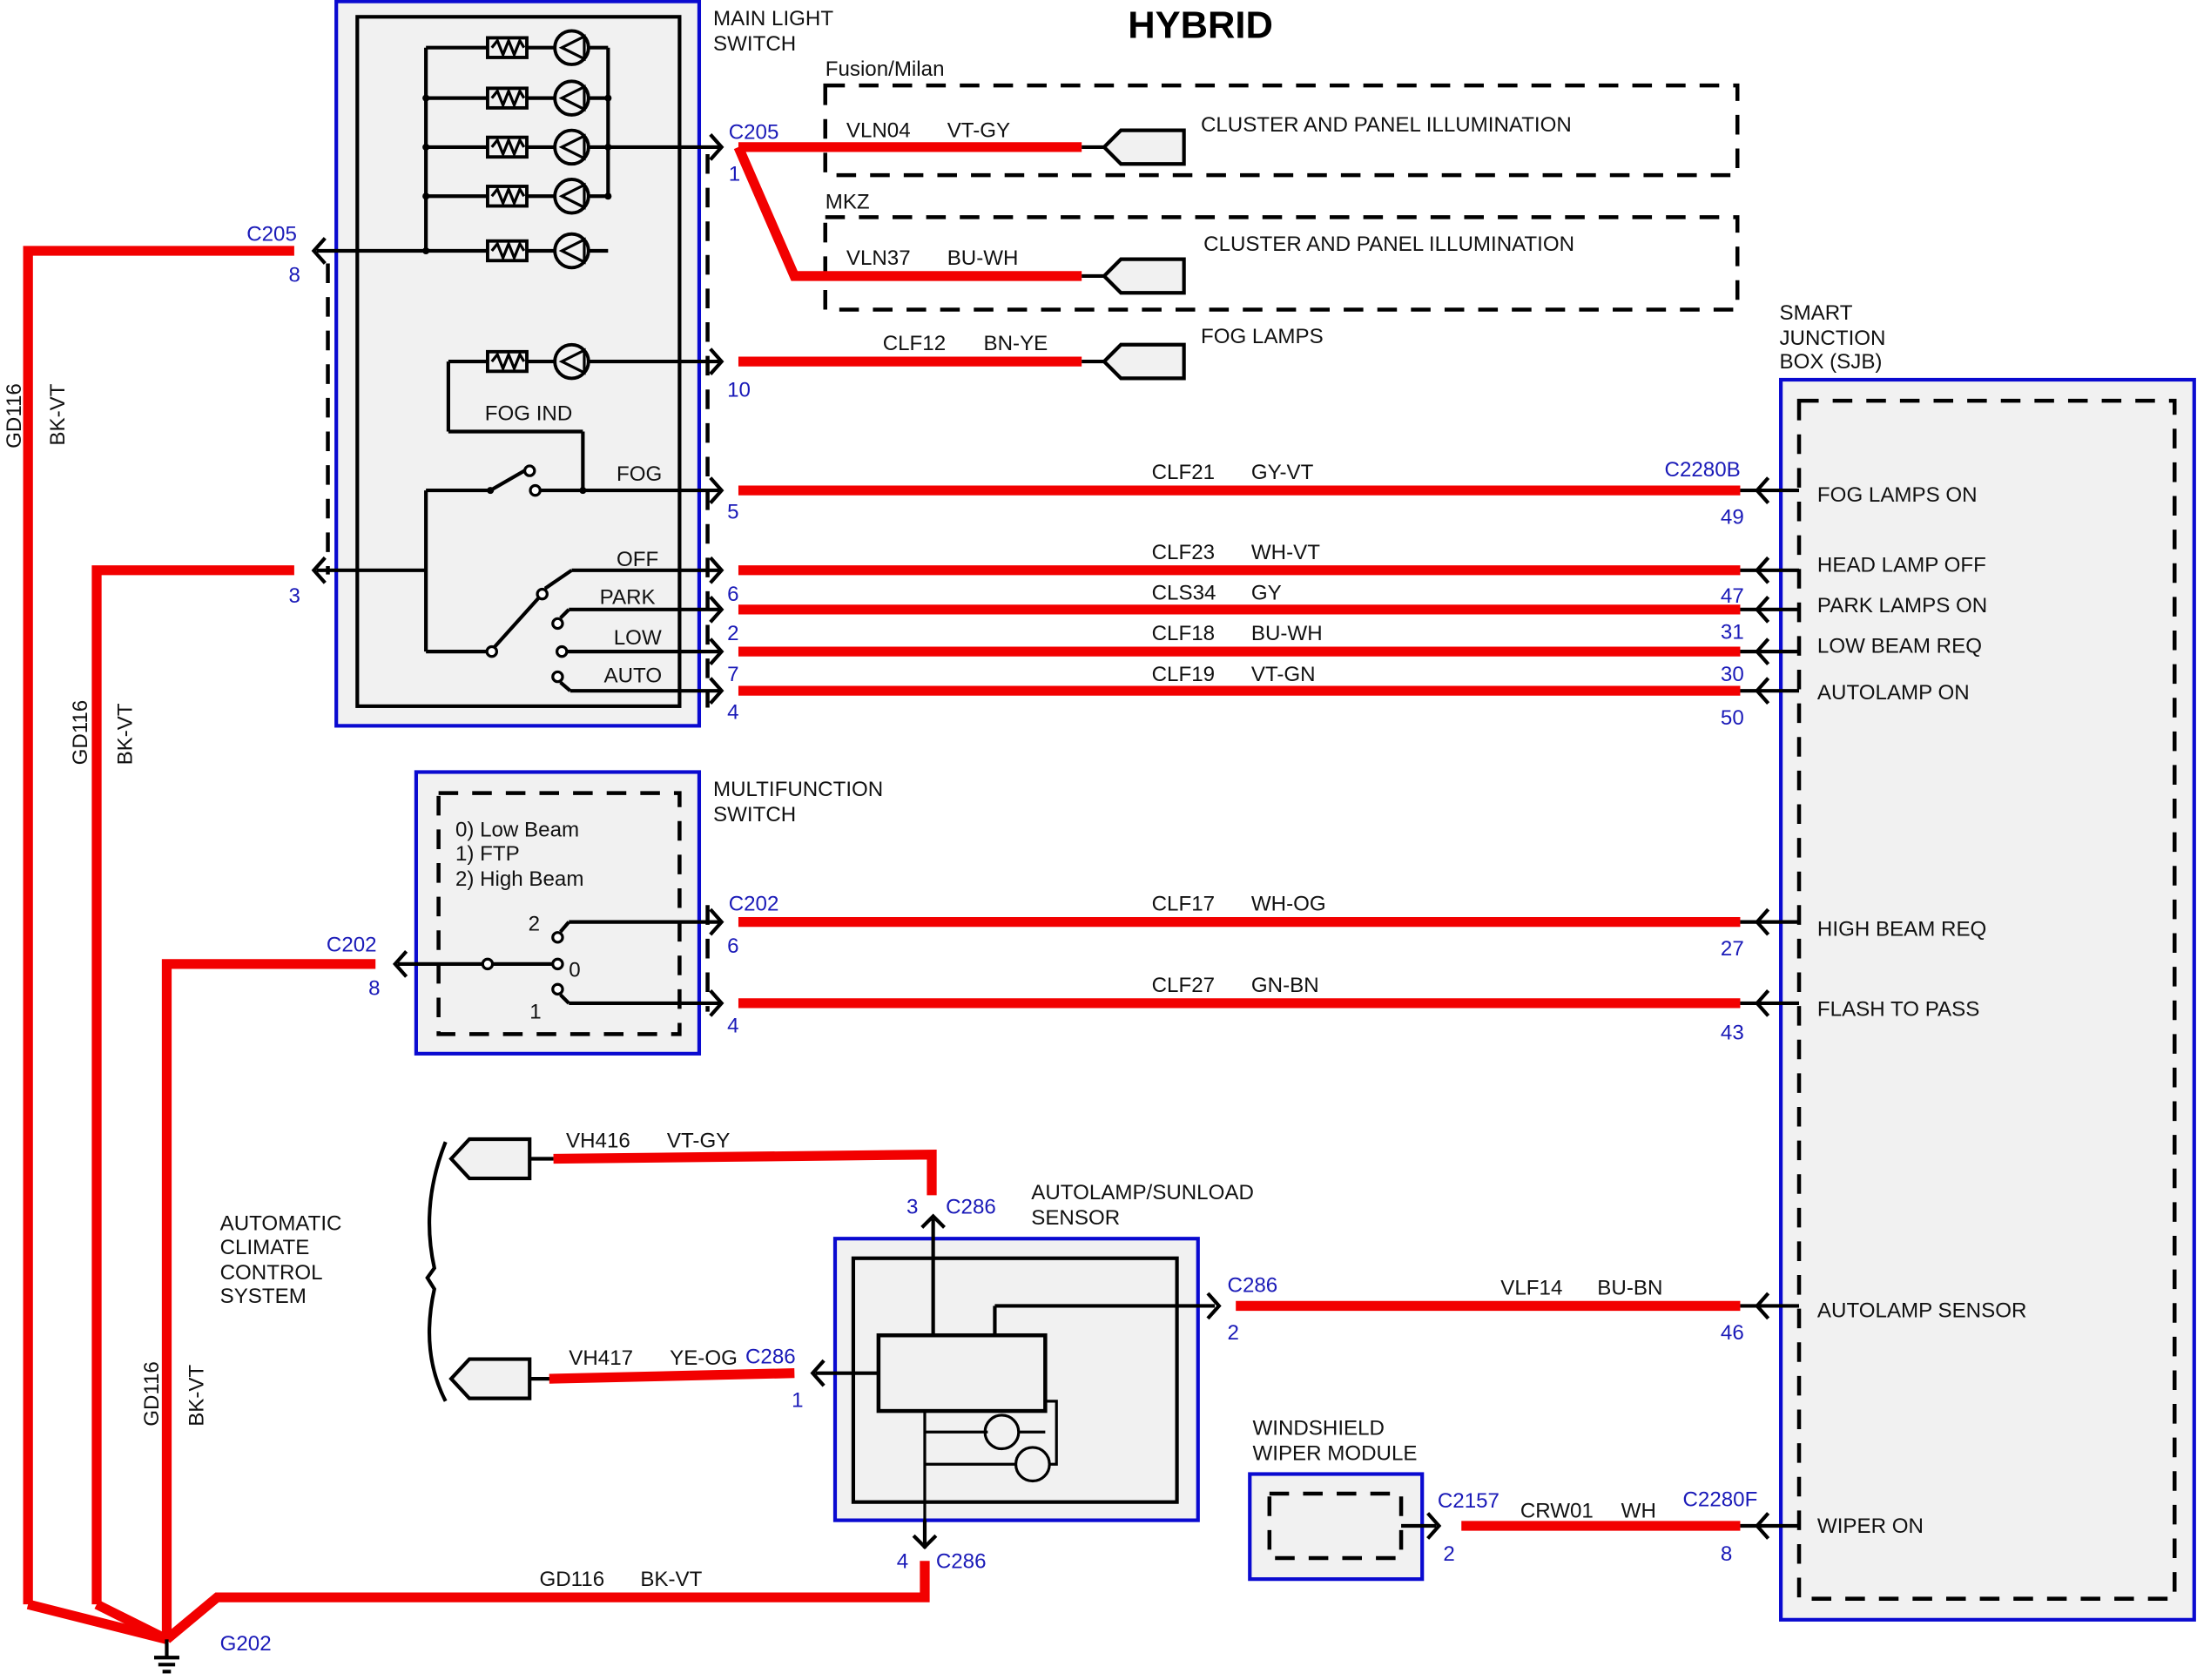  I want to click on sjb-pin: 43, so click(1732, 1033).